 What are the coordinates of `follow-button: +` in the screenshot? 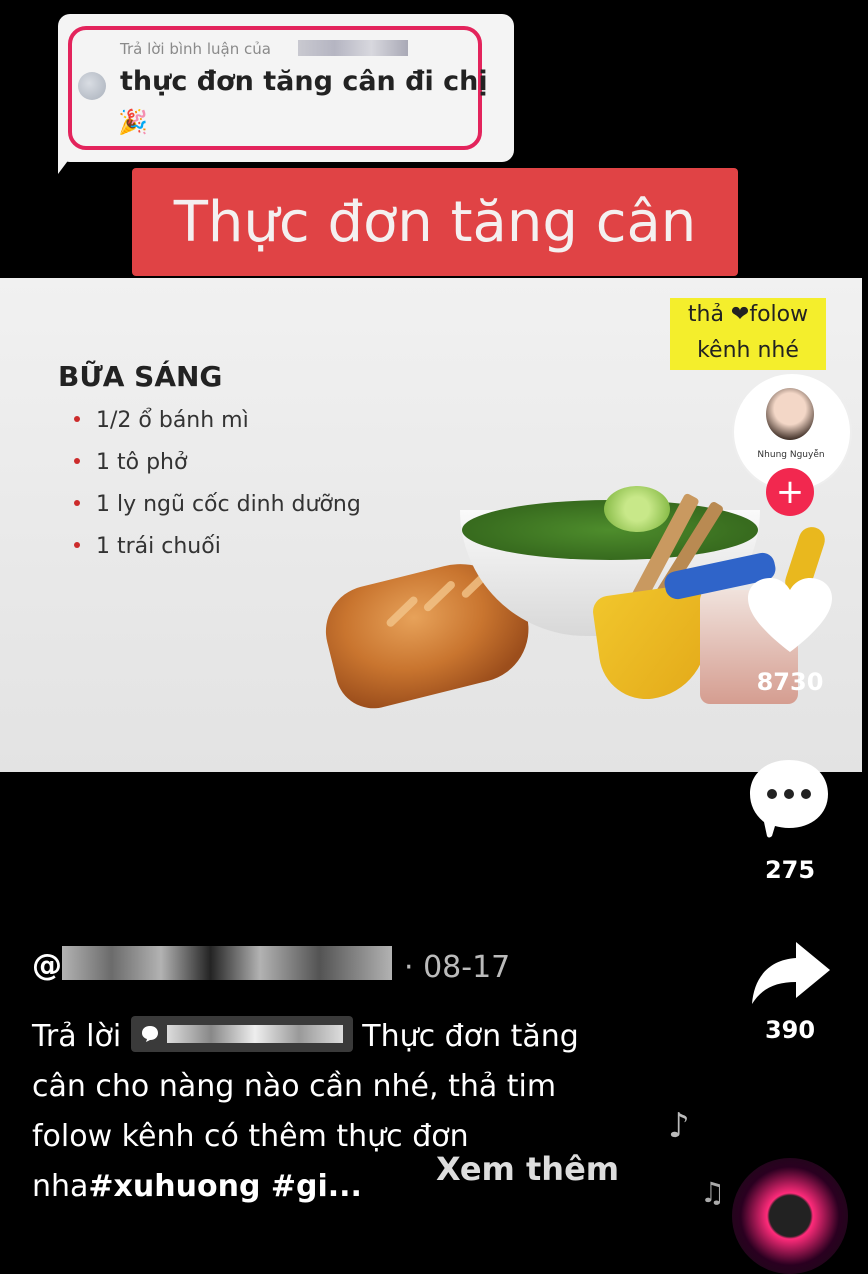 It's located at (790, 492).